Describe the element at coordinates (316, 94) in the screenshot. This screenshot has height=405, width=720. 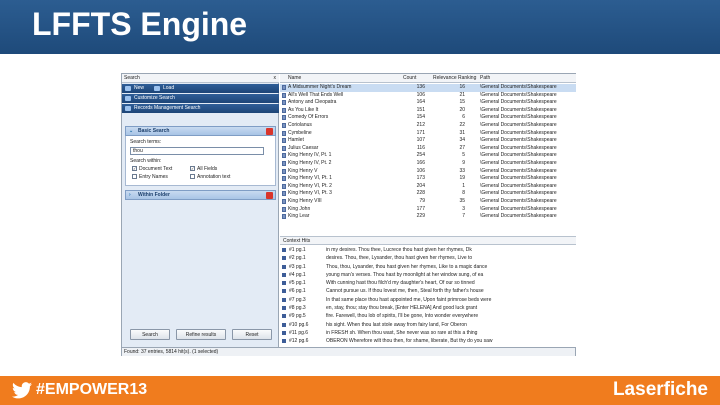
I see `table-cell: All's Well That Ends Well` at that location.